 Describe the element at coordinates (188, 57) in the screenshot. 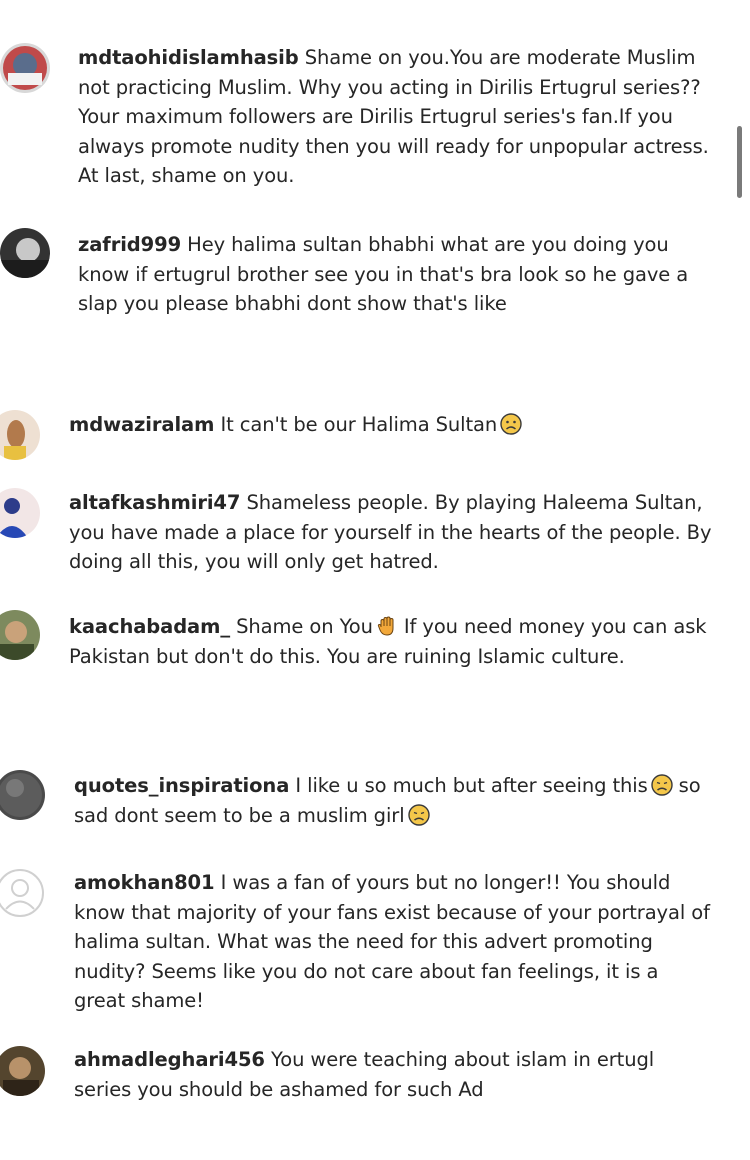

I see `comment-username: mdtaohidislamhasib` at that location.